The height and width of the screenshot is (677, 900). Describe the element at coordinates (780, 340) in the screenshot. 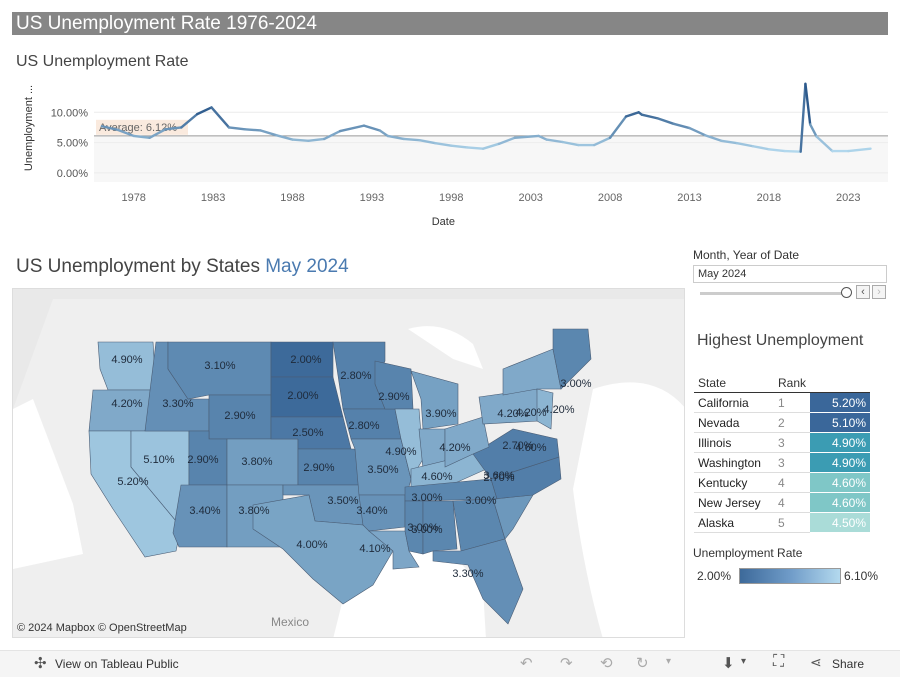

I see `highest-unemployment-title: Highest Unemployment` at that location.